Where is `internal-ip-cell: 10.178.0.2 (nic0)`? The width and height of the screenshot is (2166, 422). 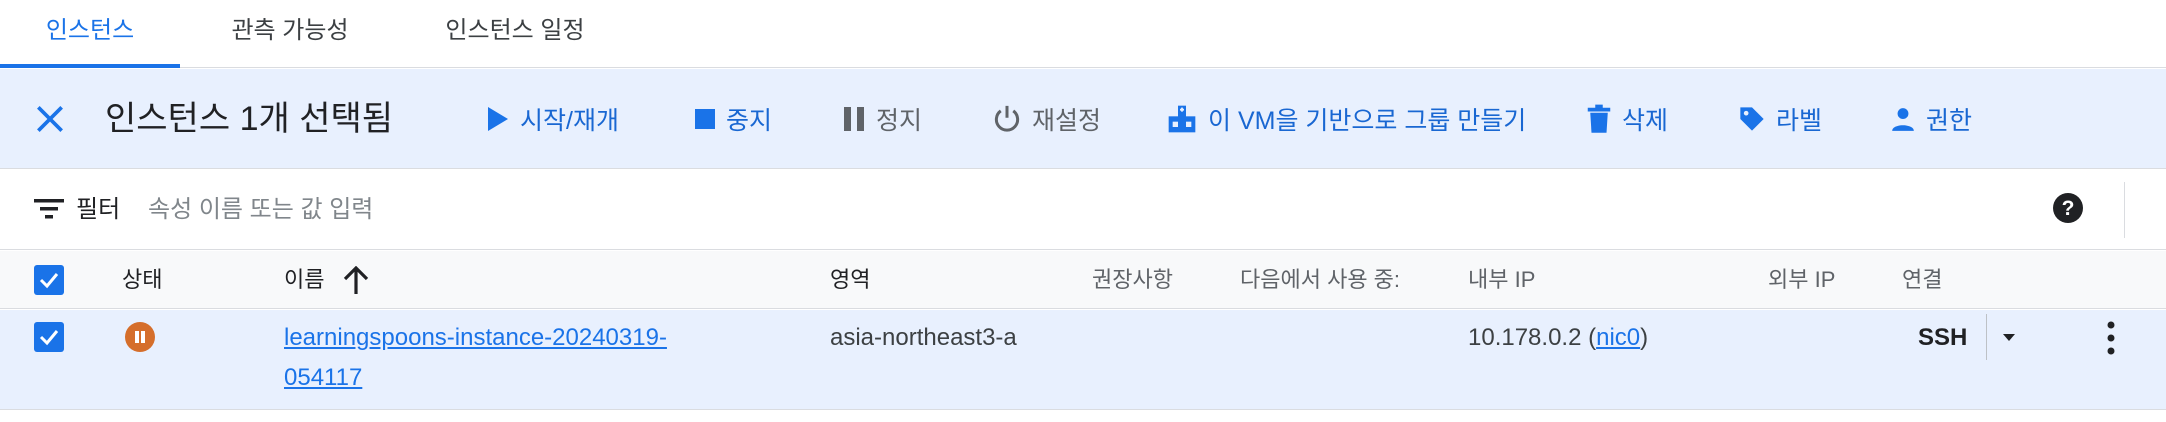 internal-ip-cell: 10.178.0.2 (nic0) is located at coordinates (1558, 337).